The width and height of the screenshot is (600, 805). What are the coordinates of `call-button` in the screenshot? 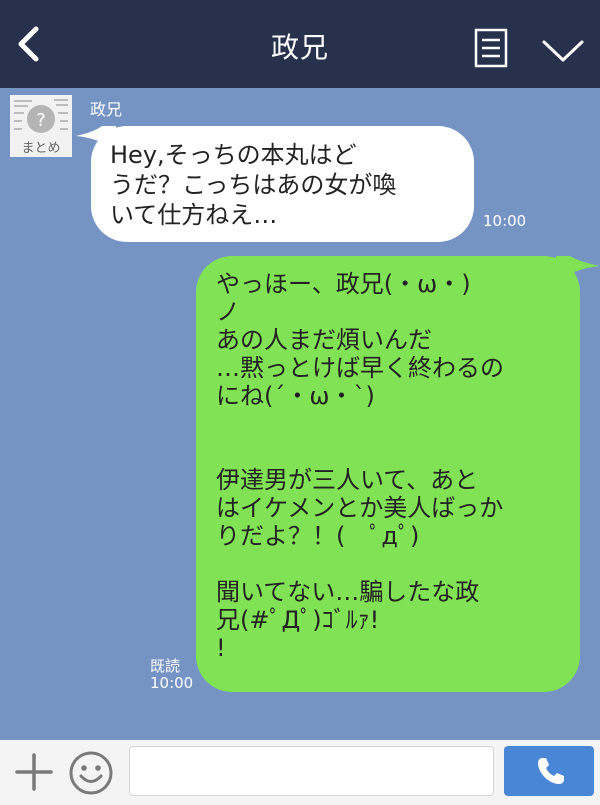 It's located at (549, 771).